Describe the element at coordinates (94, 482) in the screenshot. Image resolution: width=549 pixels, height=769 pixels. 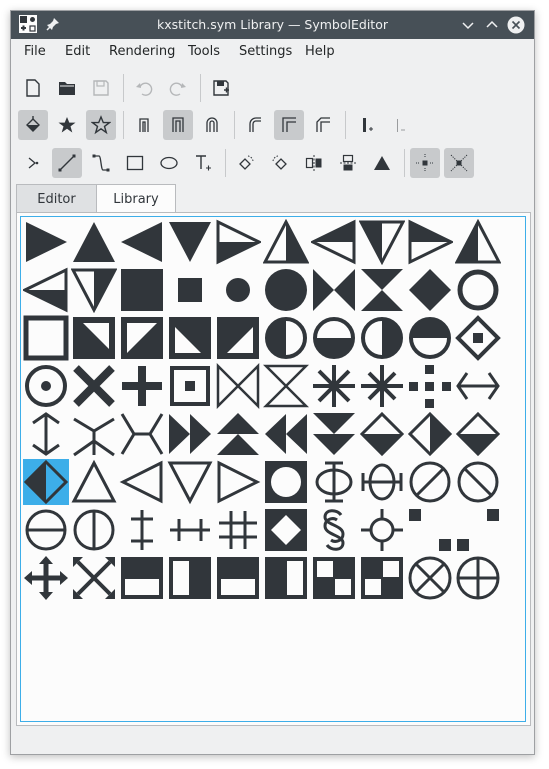
I see `symbol-tri-up-outline` at that location.